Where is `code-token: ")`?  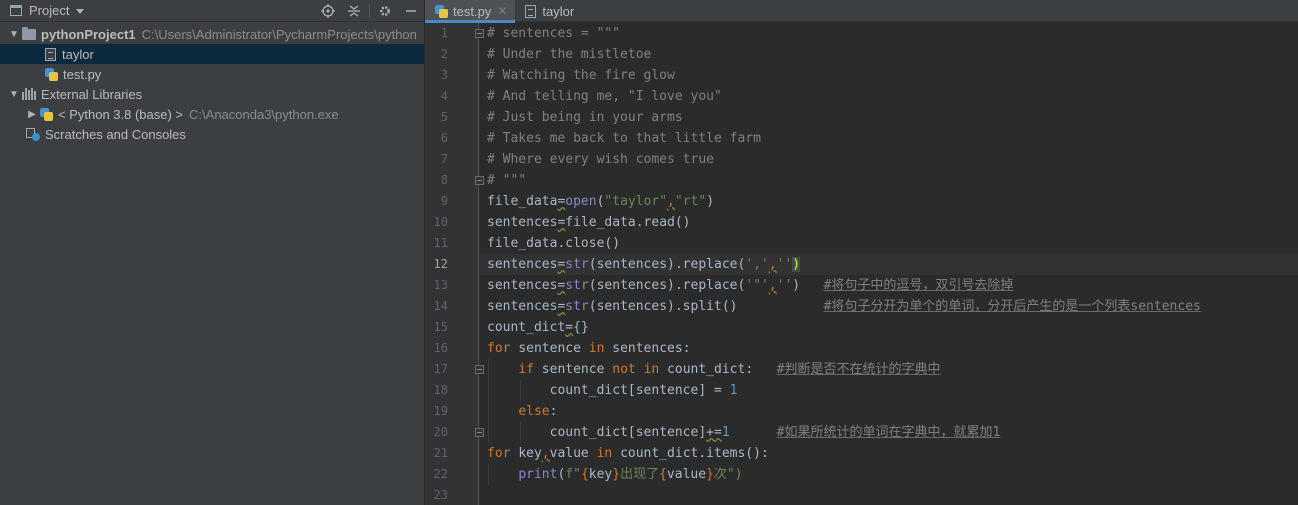 code-token: ") is located at coordinates (734, 474).